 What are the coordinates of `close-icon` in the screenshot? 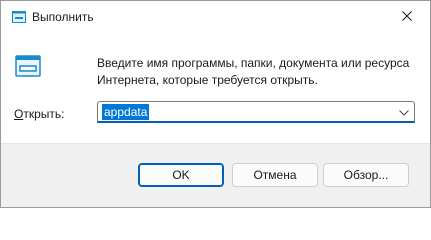 It's located at (407, 17).